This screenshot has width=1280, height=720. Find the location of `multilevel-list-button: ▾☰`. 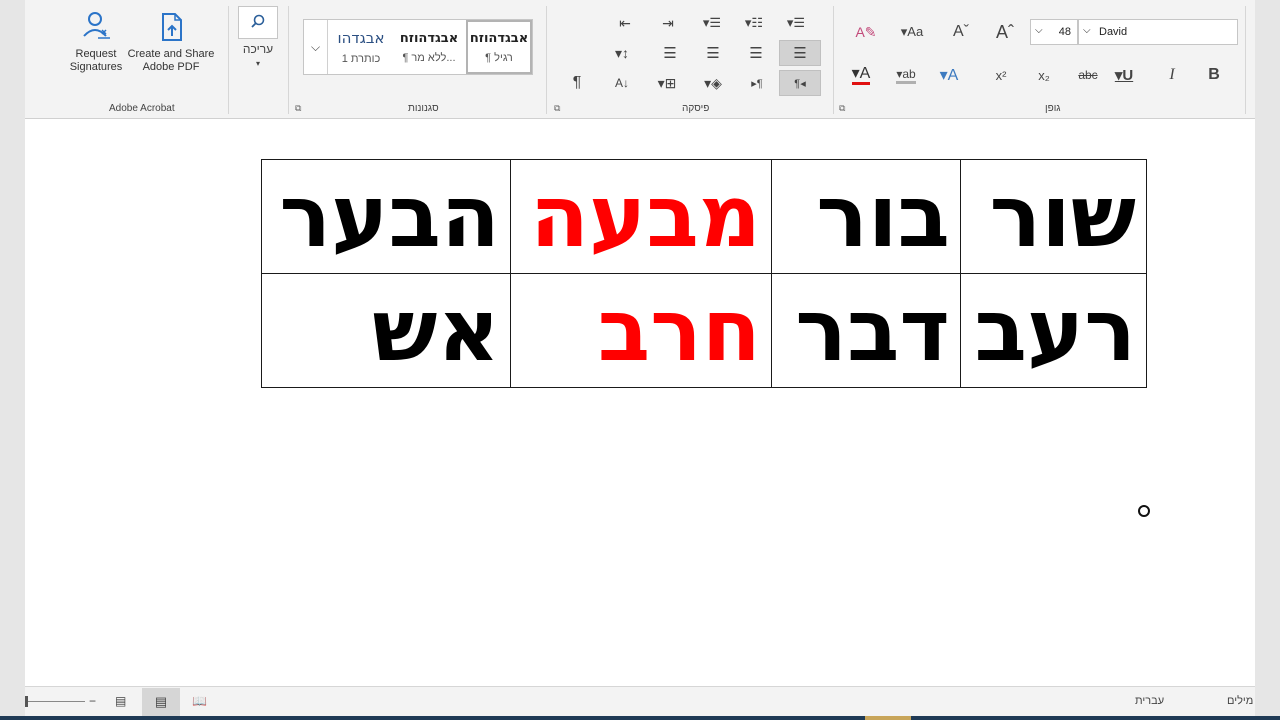

multilevel-list-button: ▾☰ is located at coordinates (712, 23).